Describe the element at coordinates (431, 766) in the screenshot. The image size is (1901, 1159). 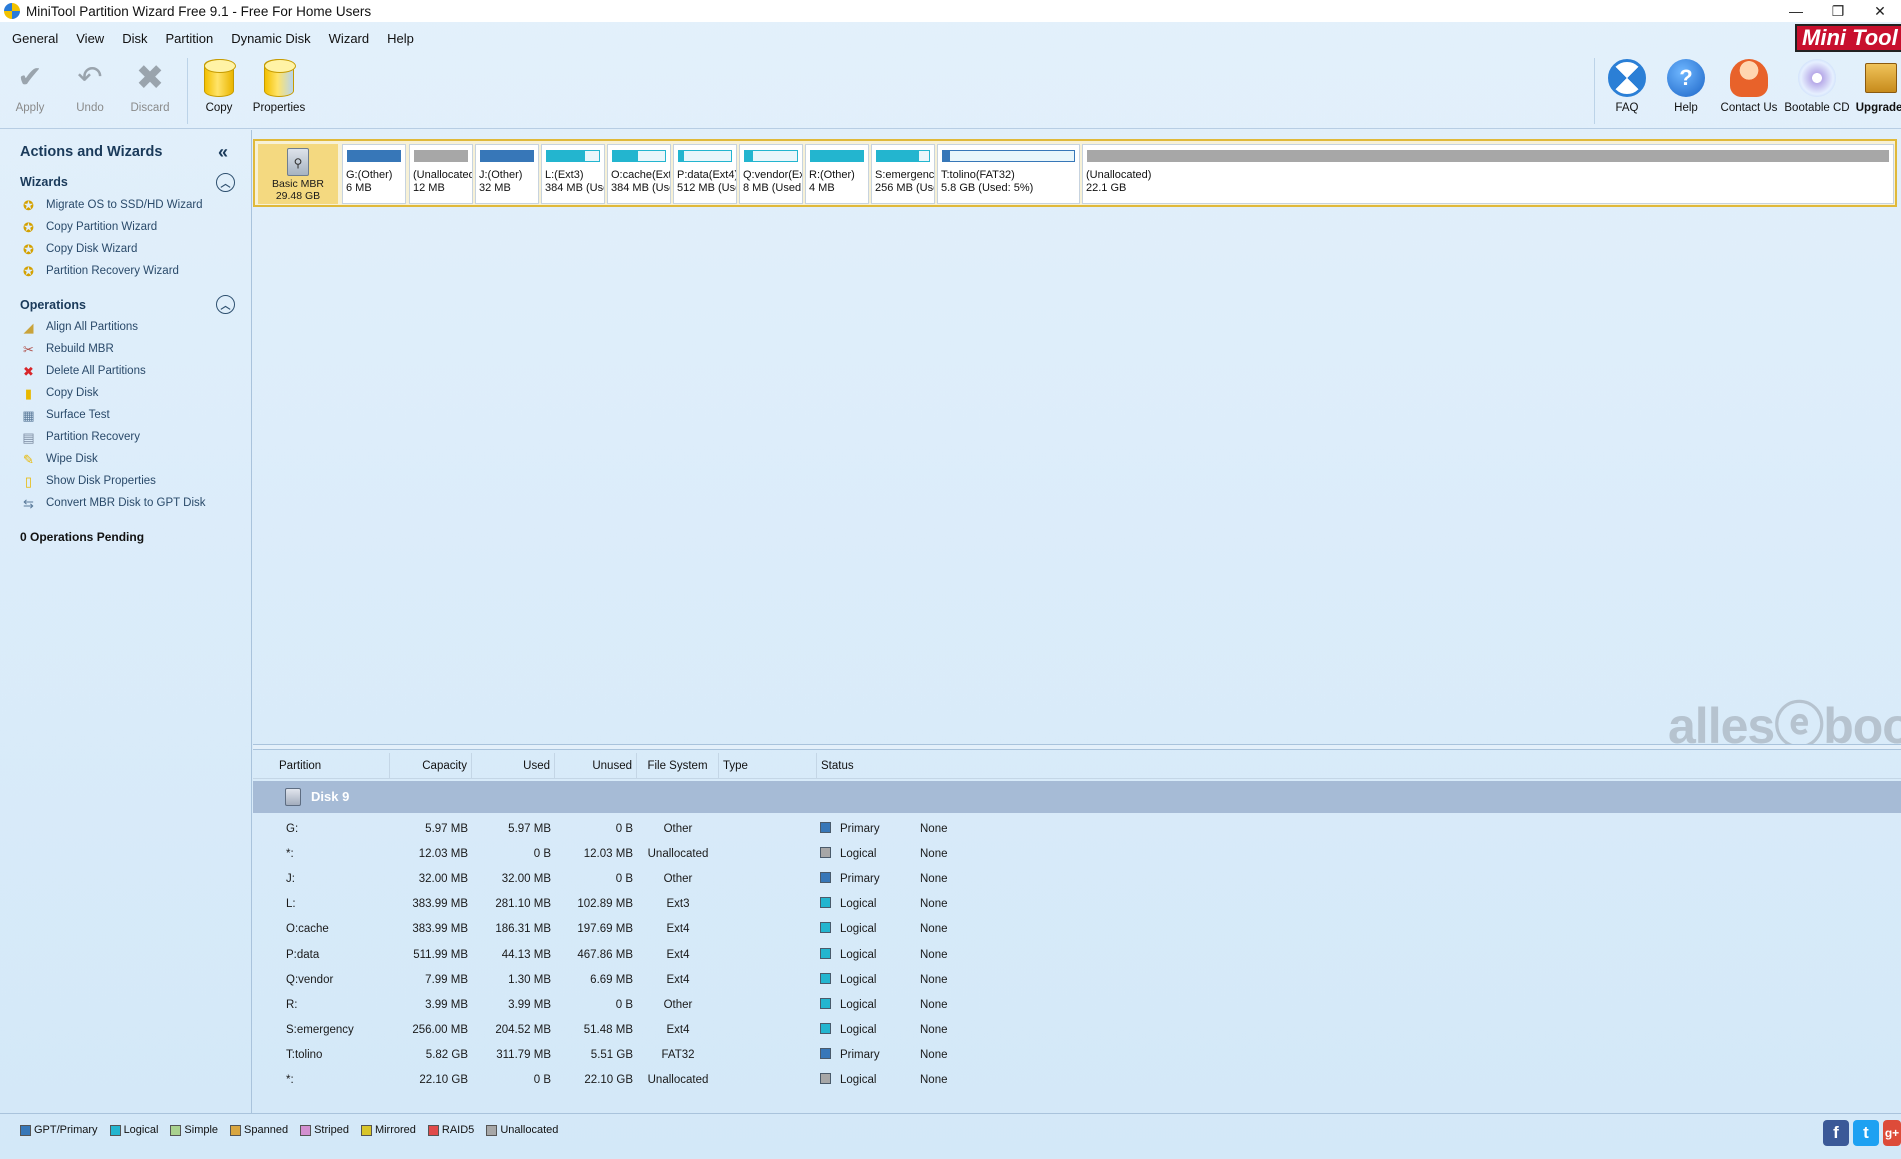
I see `col-capacity: Capacity` at that location.